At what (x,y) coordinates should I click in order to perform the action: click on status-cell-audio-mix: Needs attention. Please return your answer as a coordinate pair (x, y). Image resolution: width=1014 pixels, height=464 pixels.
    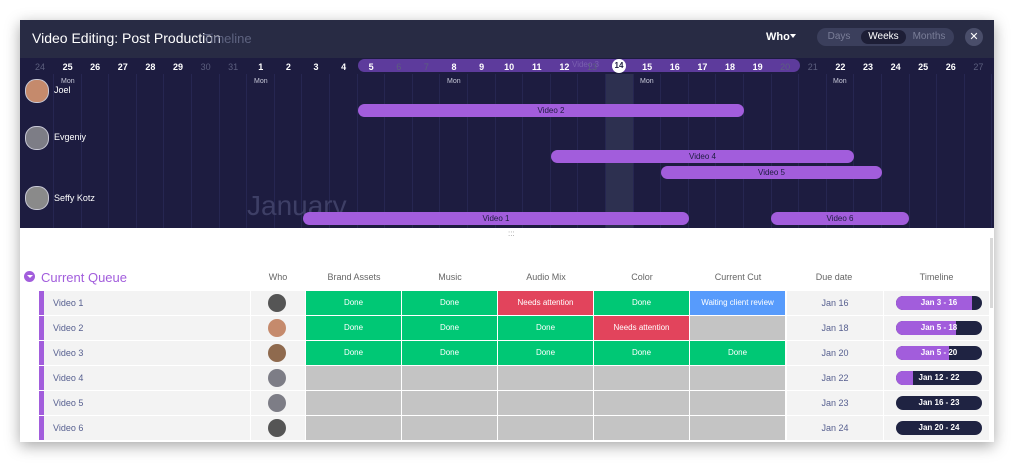
    Looking at the image, I should click on (545, 303).